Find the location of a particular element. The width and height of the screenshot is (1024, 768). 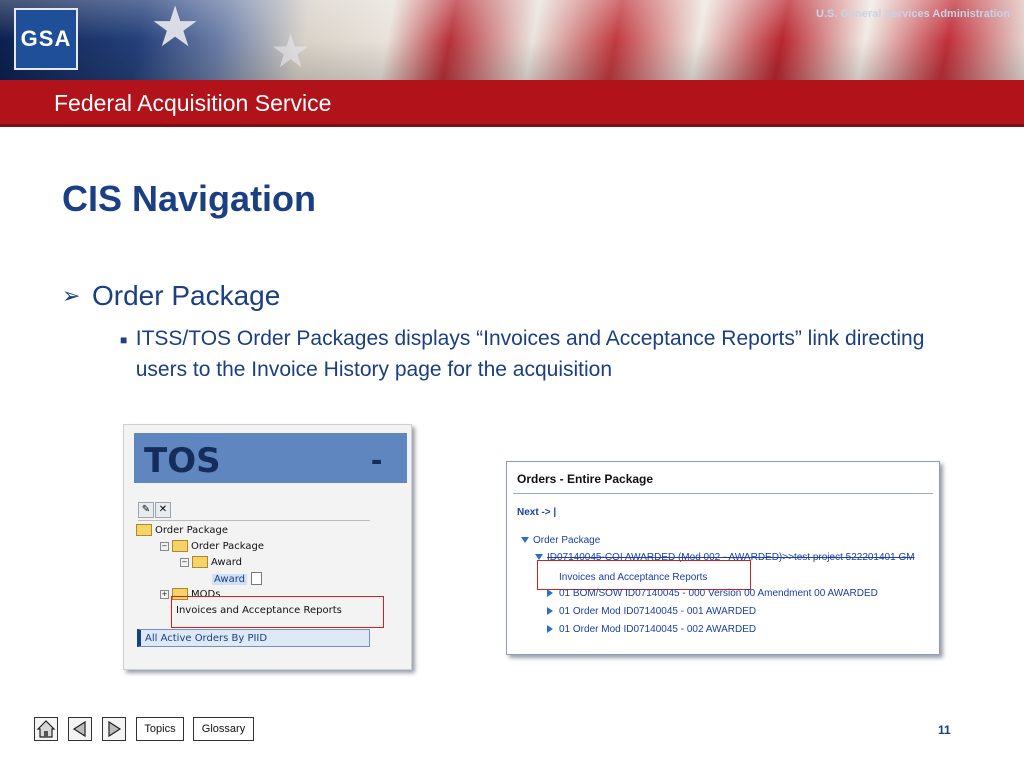

next-link: Next -> | is located at coordinates (536, 512).